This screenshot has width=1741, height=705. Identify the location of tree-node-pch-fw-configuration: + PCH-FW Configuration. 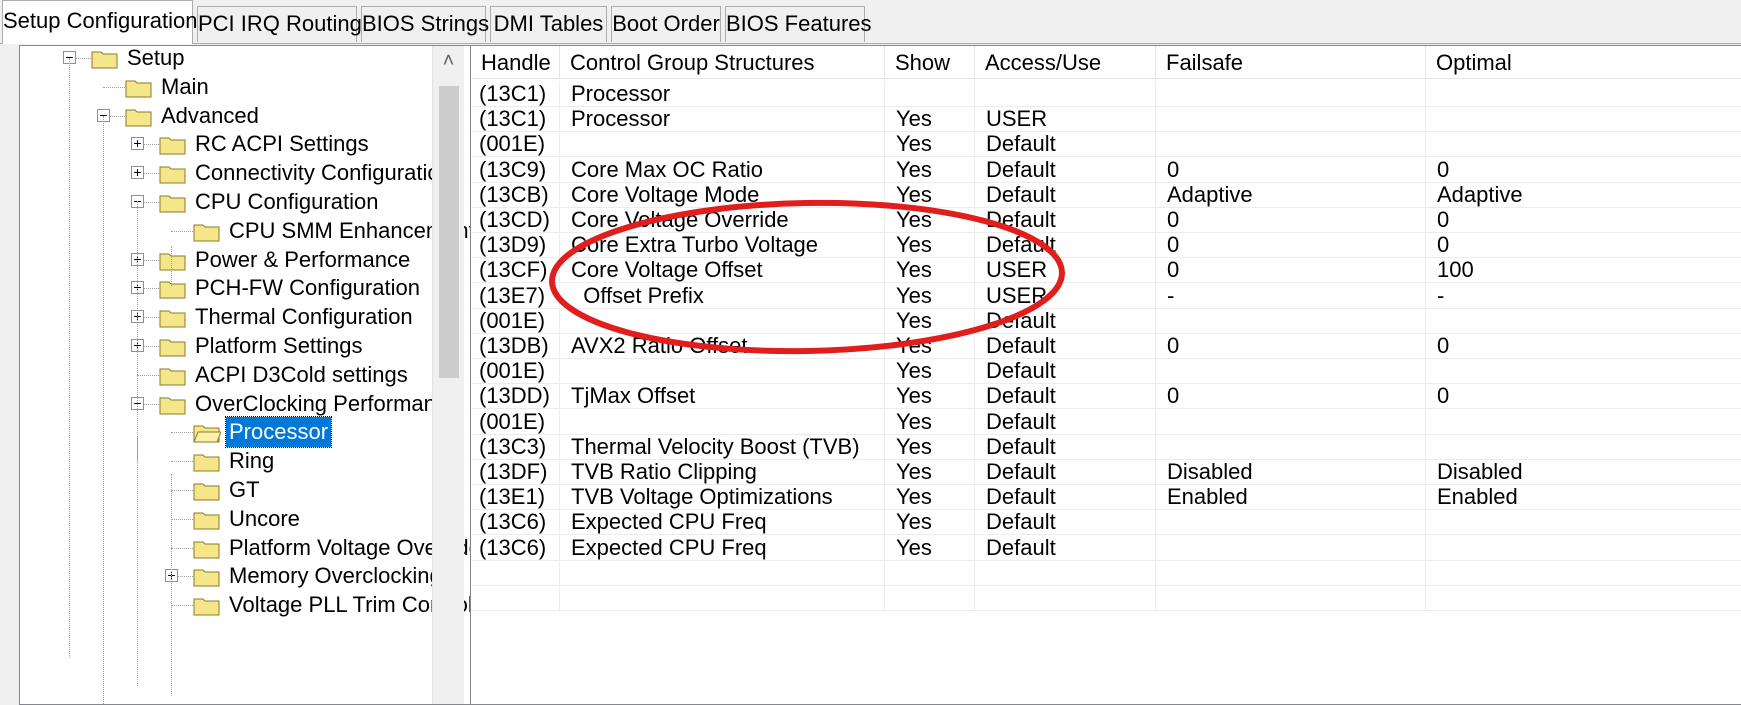
(226, 288).